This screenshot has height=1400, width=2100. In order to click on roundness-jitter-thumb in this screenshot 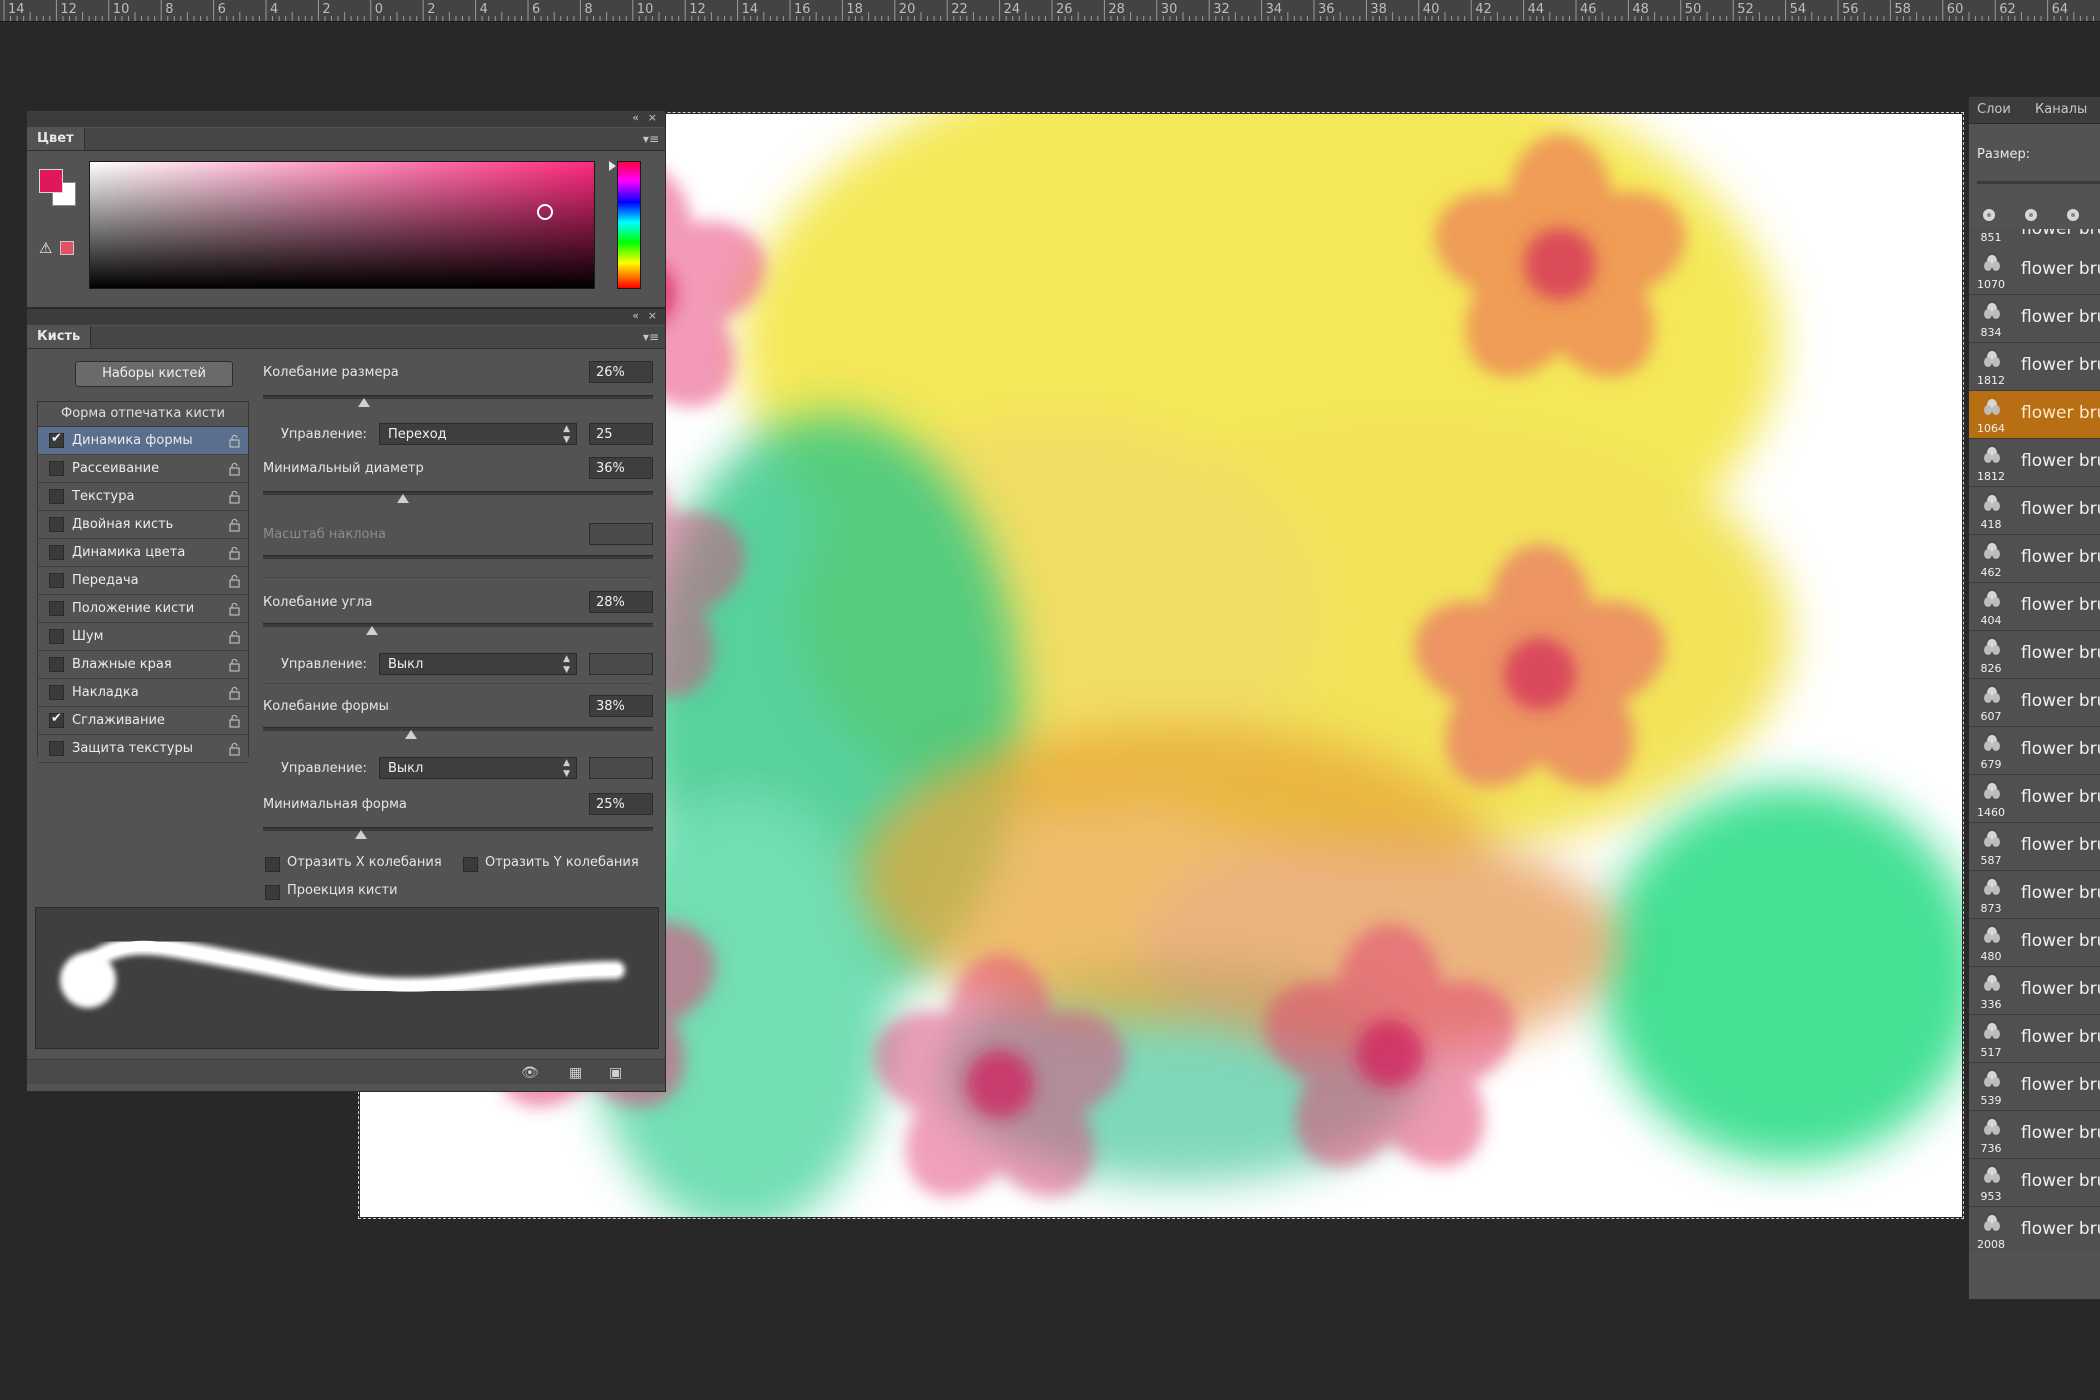, I will do `click(411, 734)`.